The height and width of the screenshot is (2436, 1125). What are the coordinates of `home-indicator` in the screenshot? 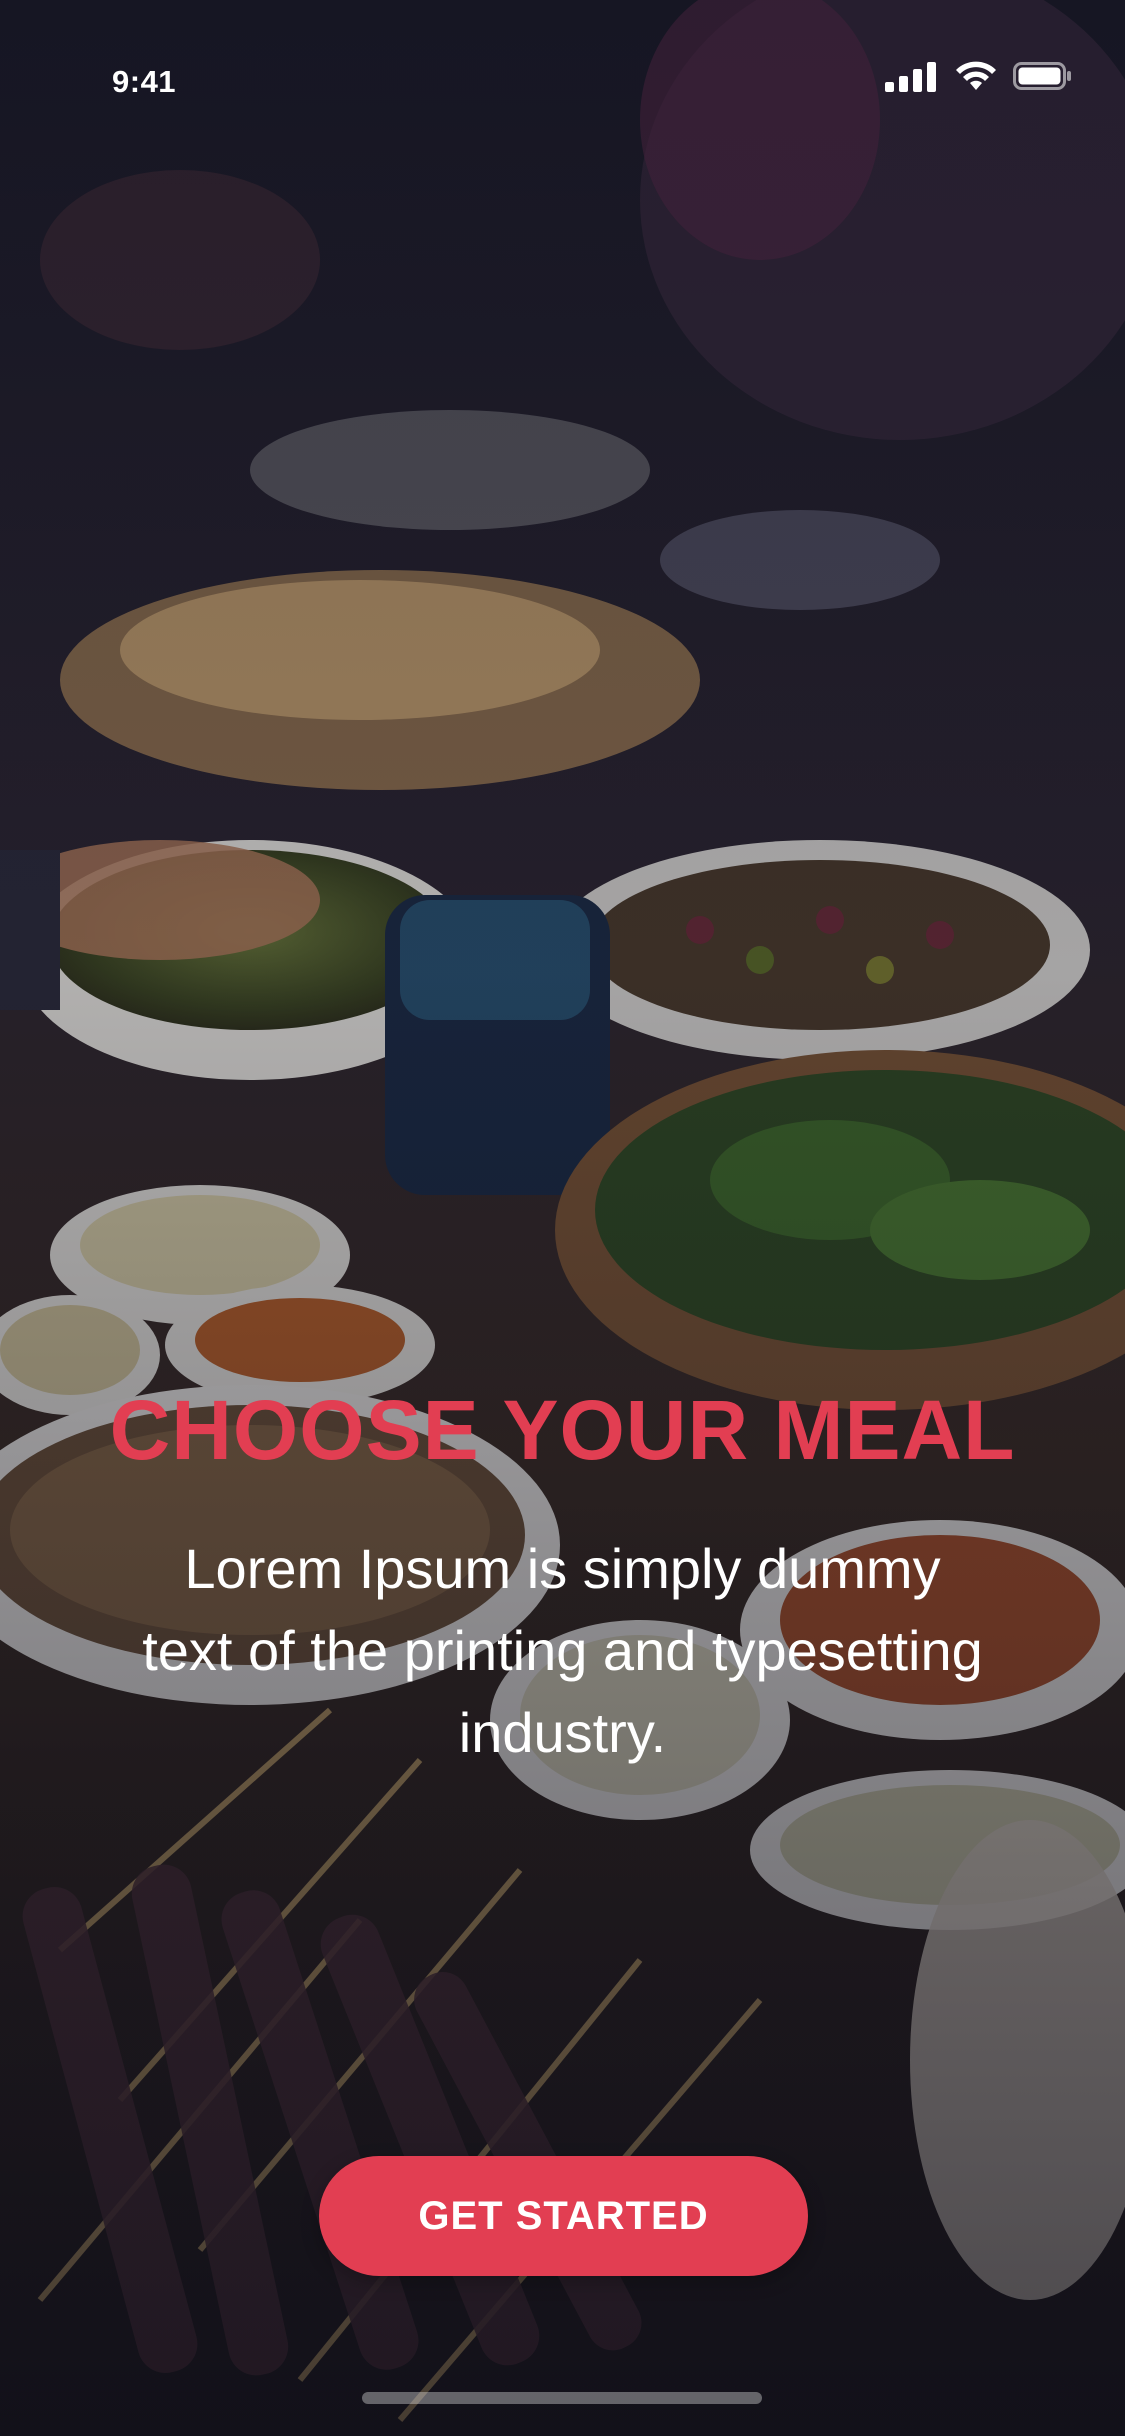 It's located at (562, 2398).